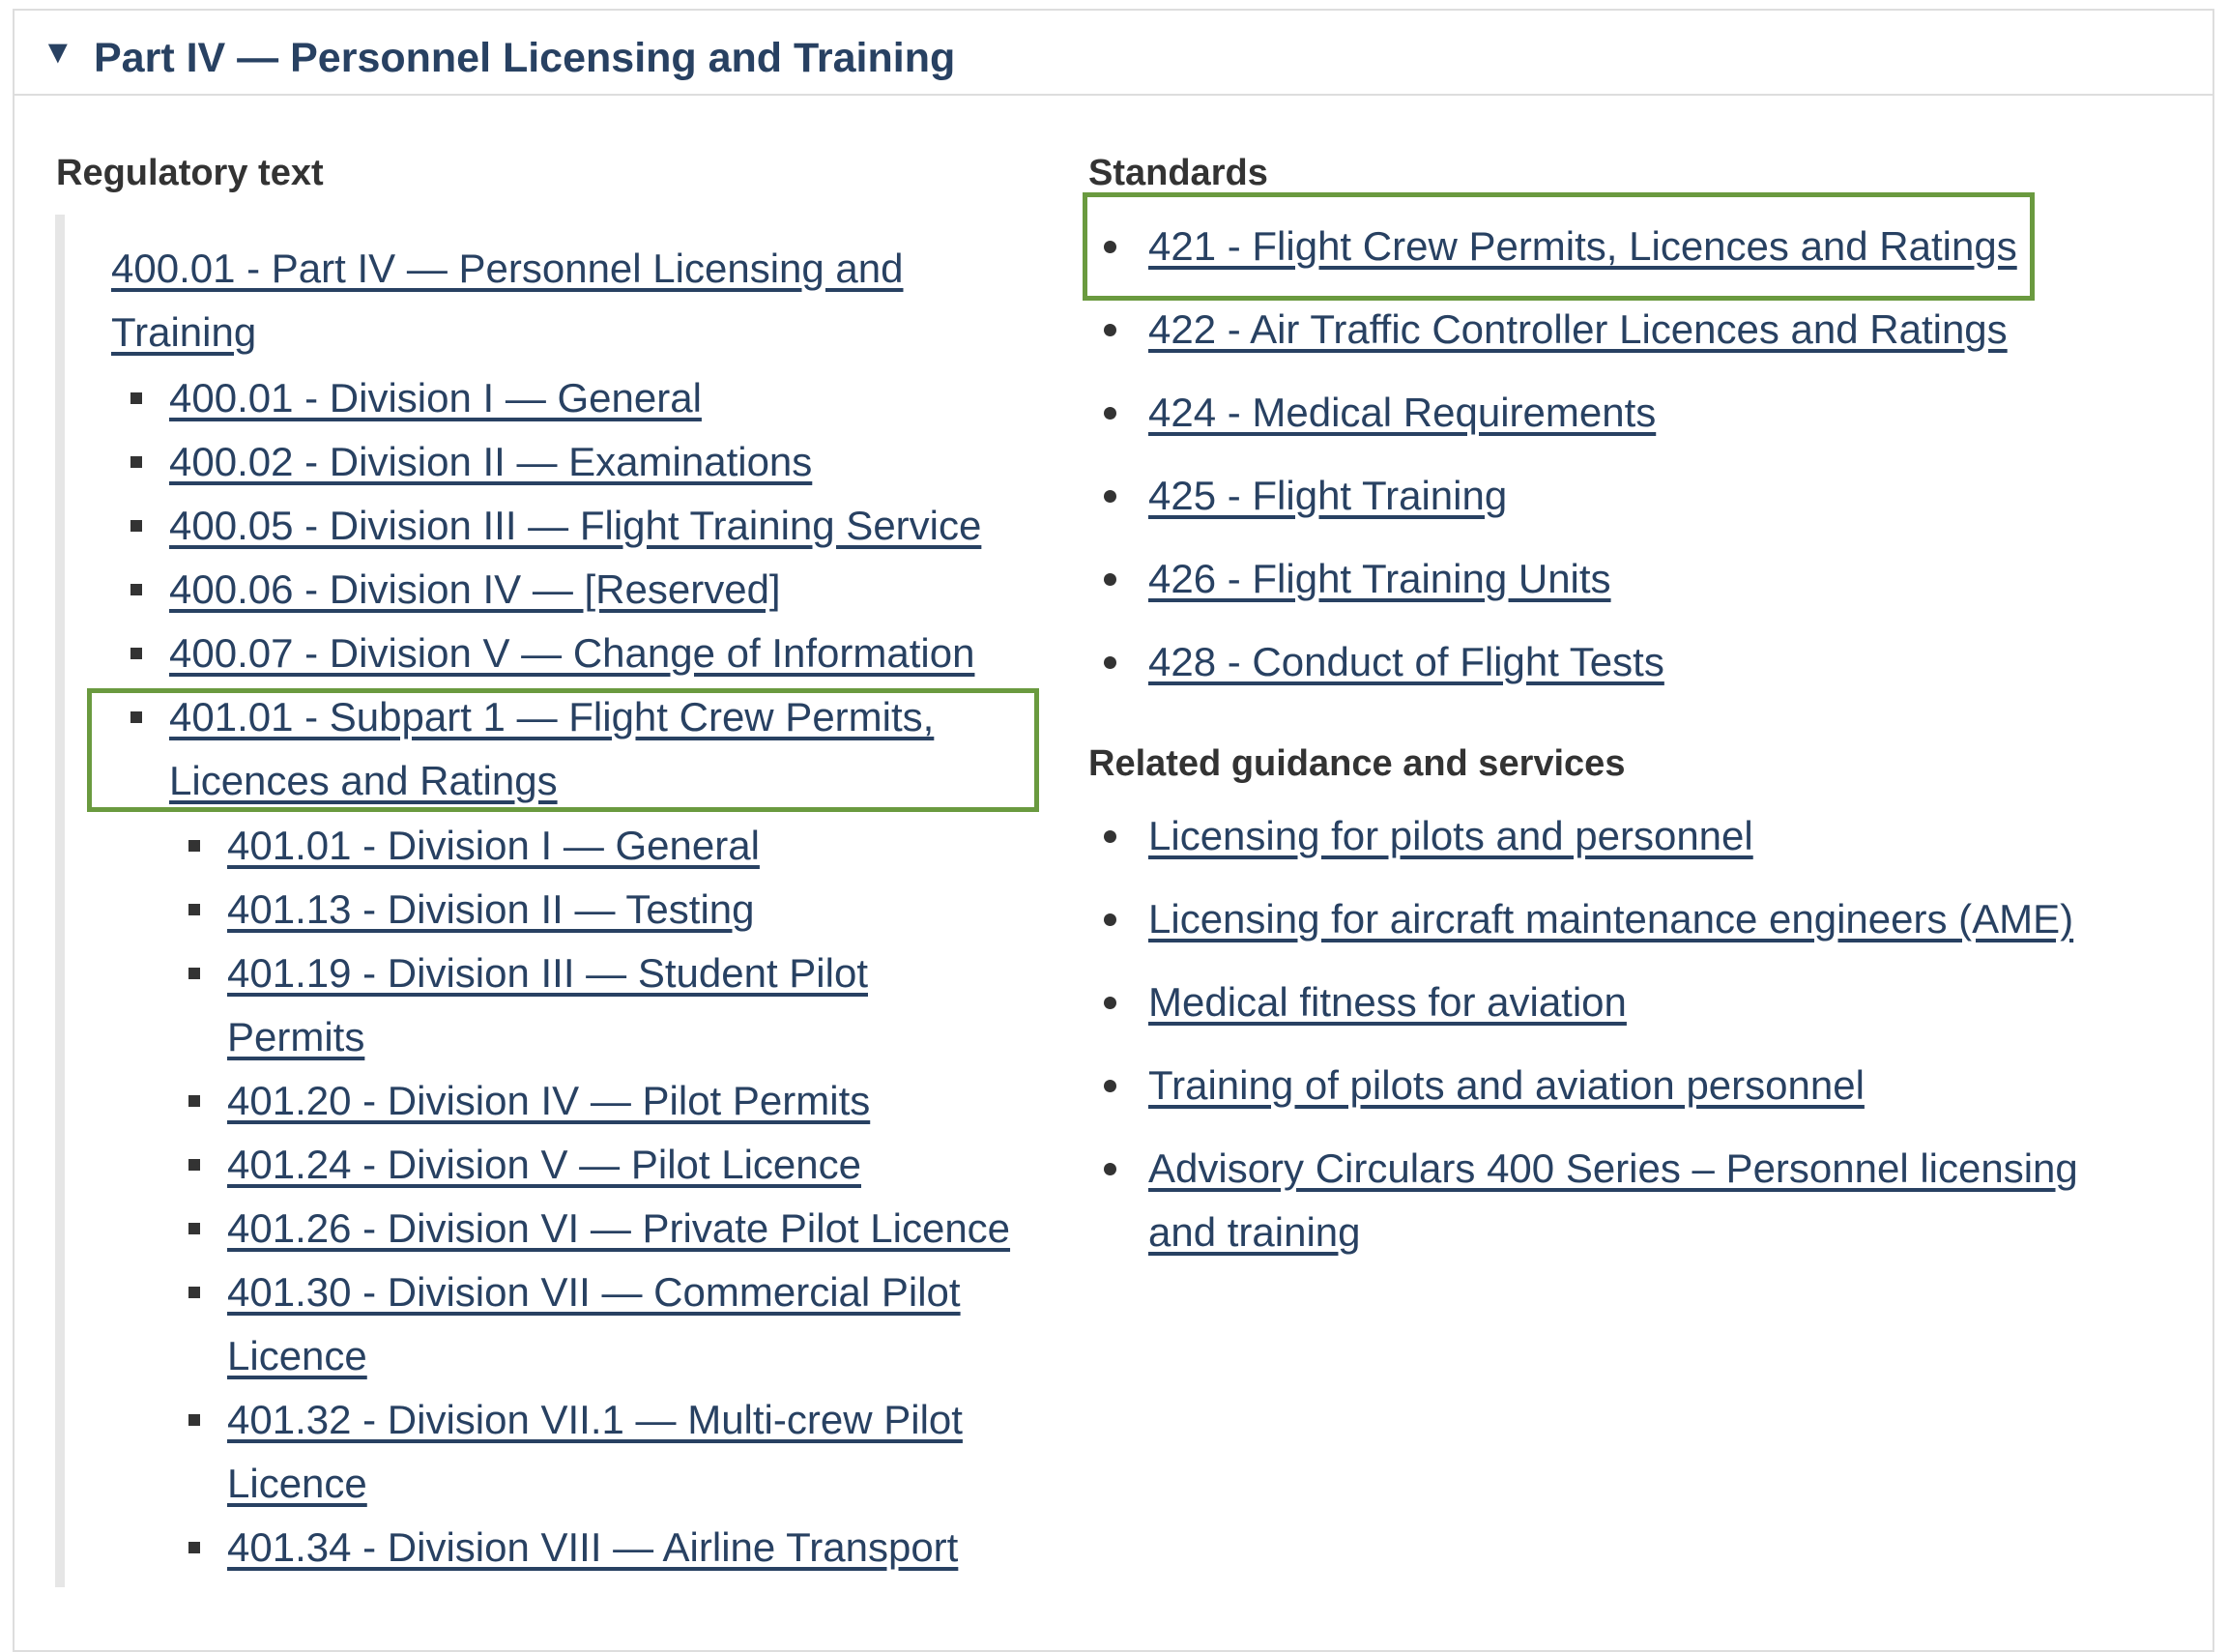 The height and width of the screenshot is (1652, 2227). I want to click on related-guidance-heading: Related guidance and services, so click(1357, 763).